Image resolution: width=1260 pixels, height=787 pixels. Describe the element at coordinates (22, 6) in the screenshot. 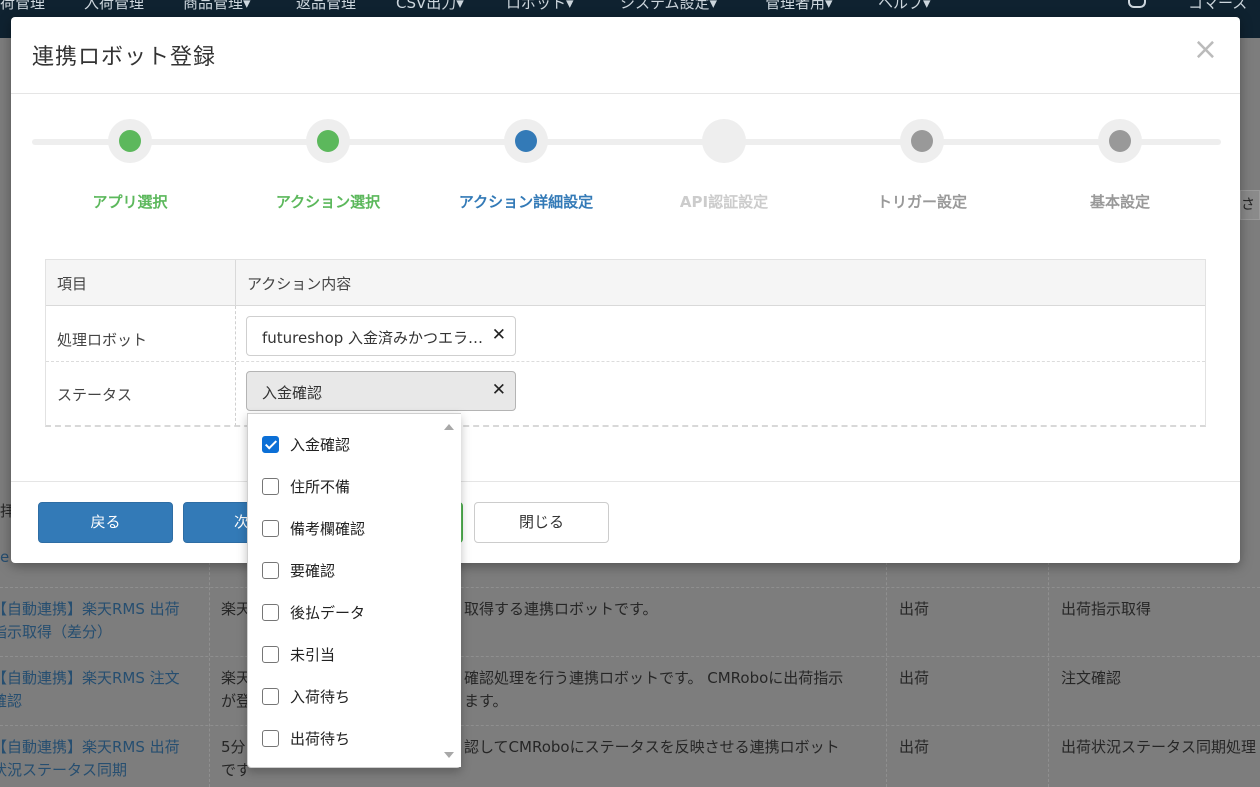

I see `nav-item-shipping: 荷管理` at that location.